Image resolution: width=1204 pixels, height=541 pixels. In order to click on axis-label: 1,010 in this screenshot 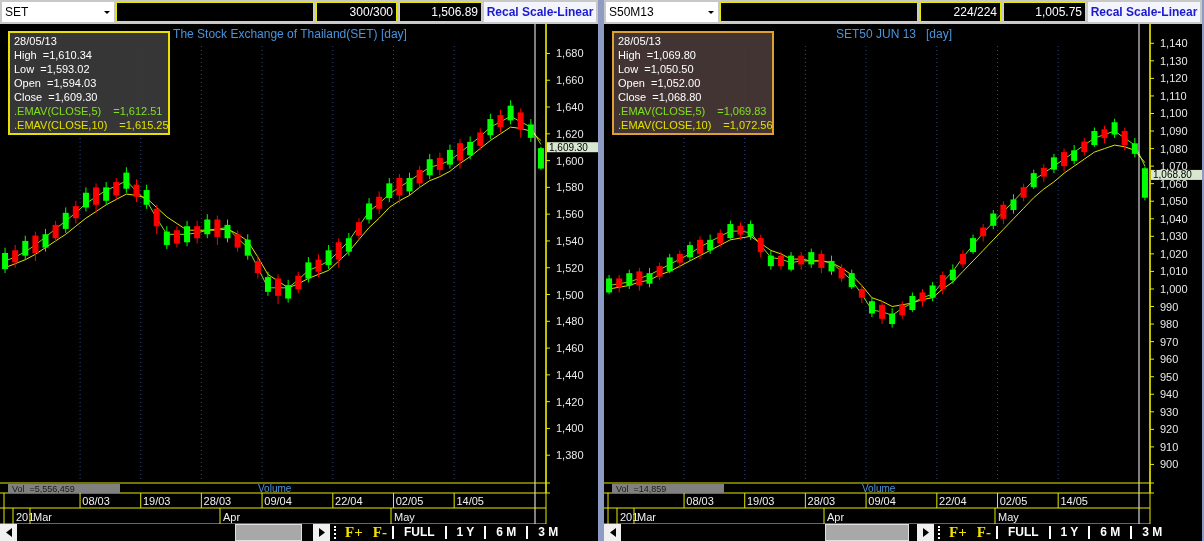, I will do `click(1174, 271)`.